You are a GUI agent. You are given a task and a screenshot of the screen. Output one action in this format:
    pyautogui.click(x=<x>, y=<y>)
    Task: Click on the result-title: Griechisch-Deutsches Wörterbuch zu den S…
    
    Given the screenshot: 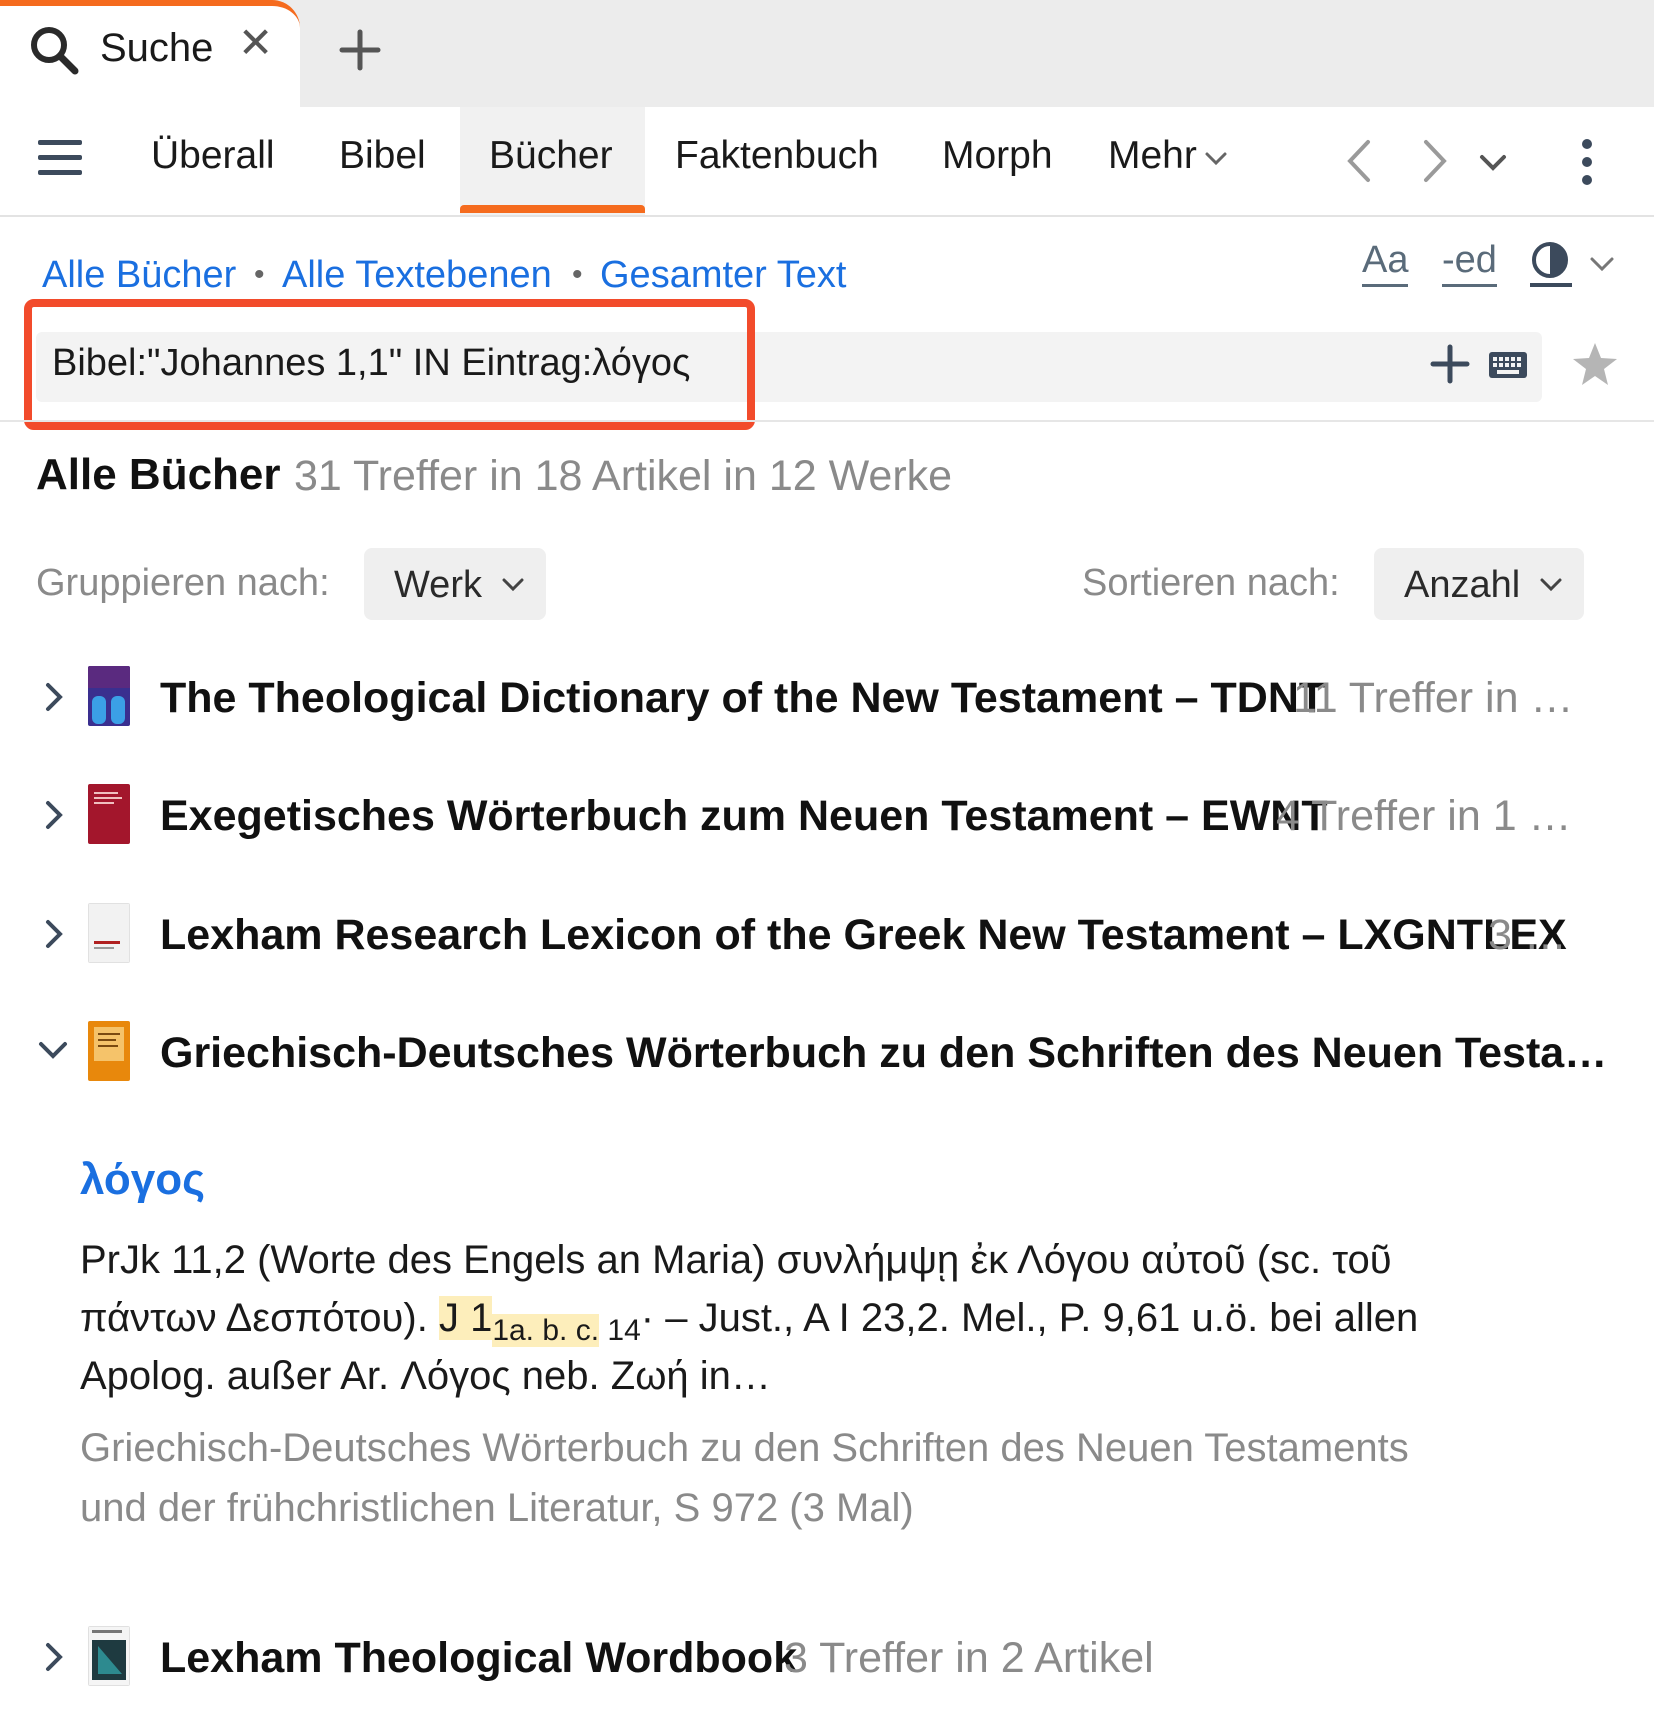 What is the action you would take?
    pyautogui.click(x=883, y=1053)
    